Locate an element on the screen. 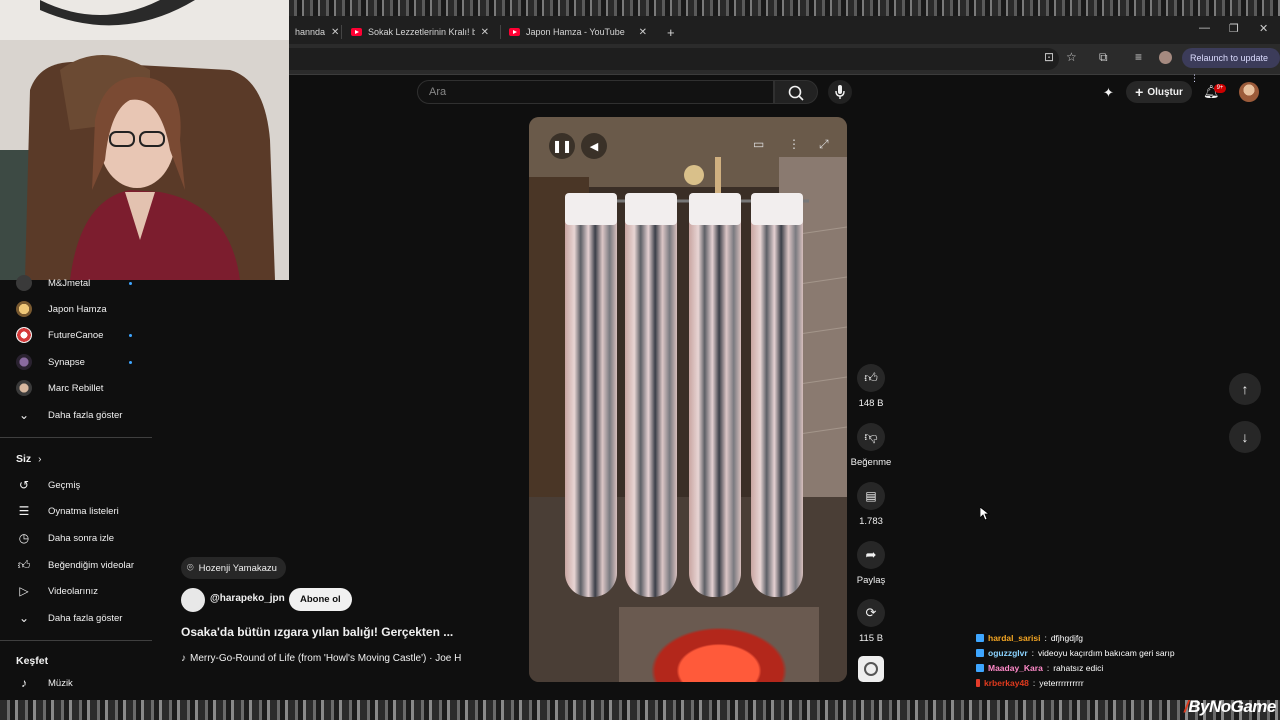  close-window-icon: ✕ is located at coordinates (1263, 28).